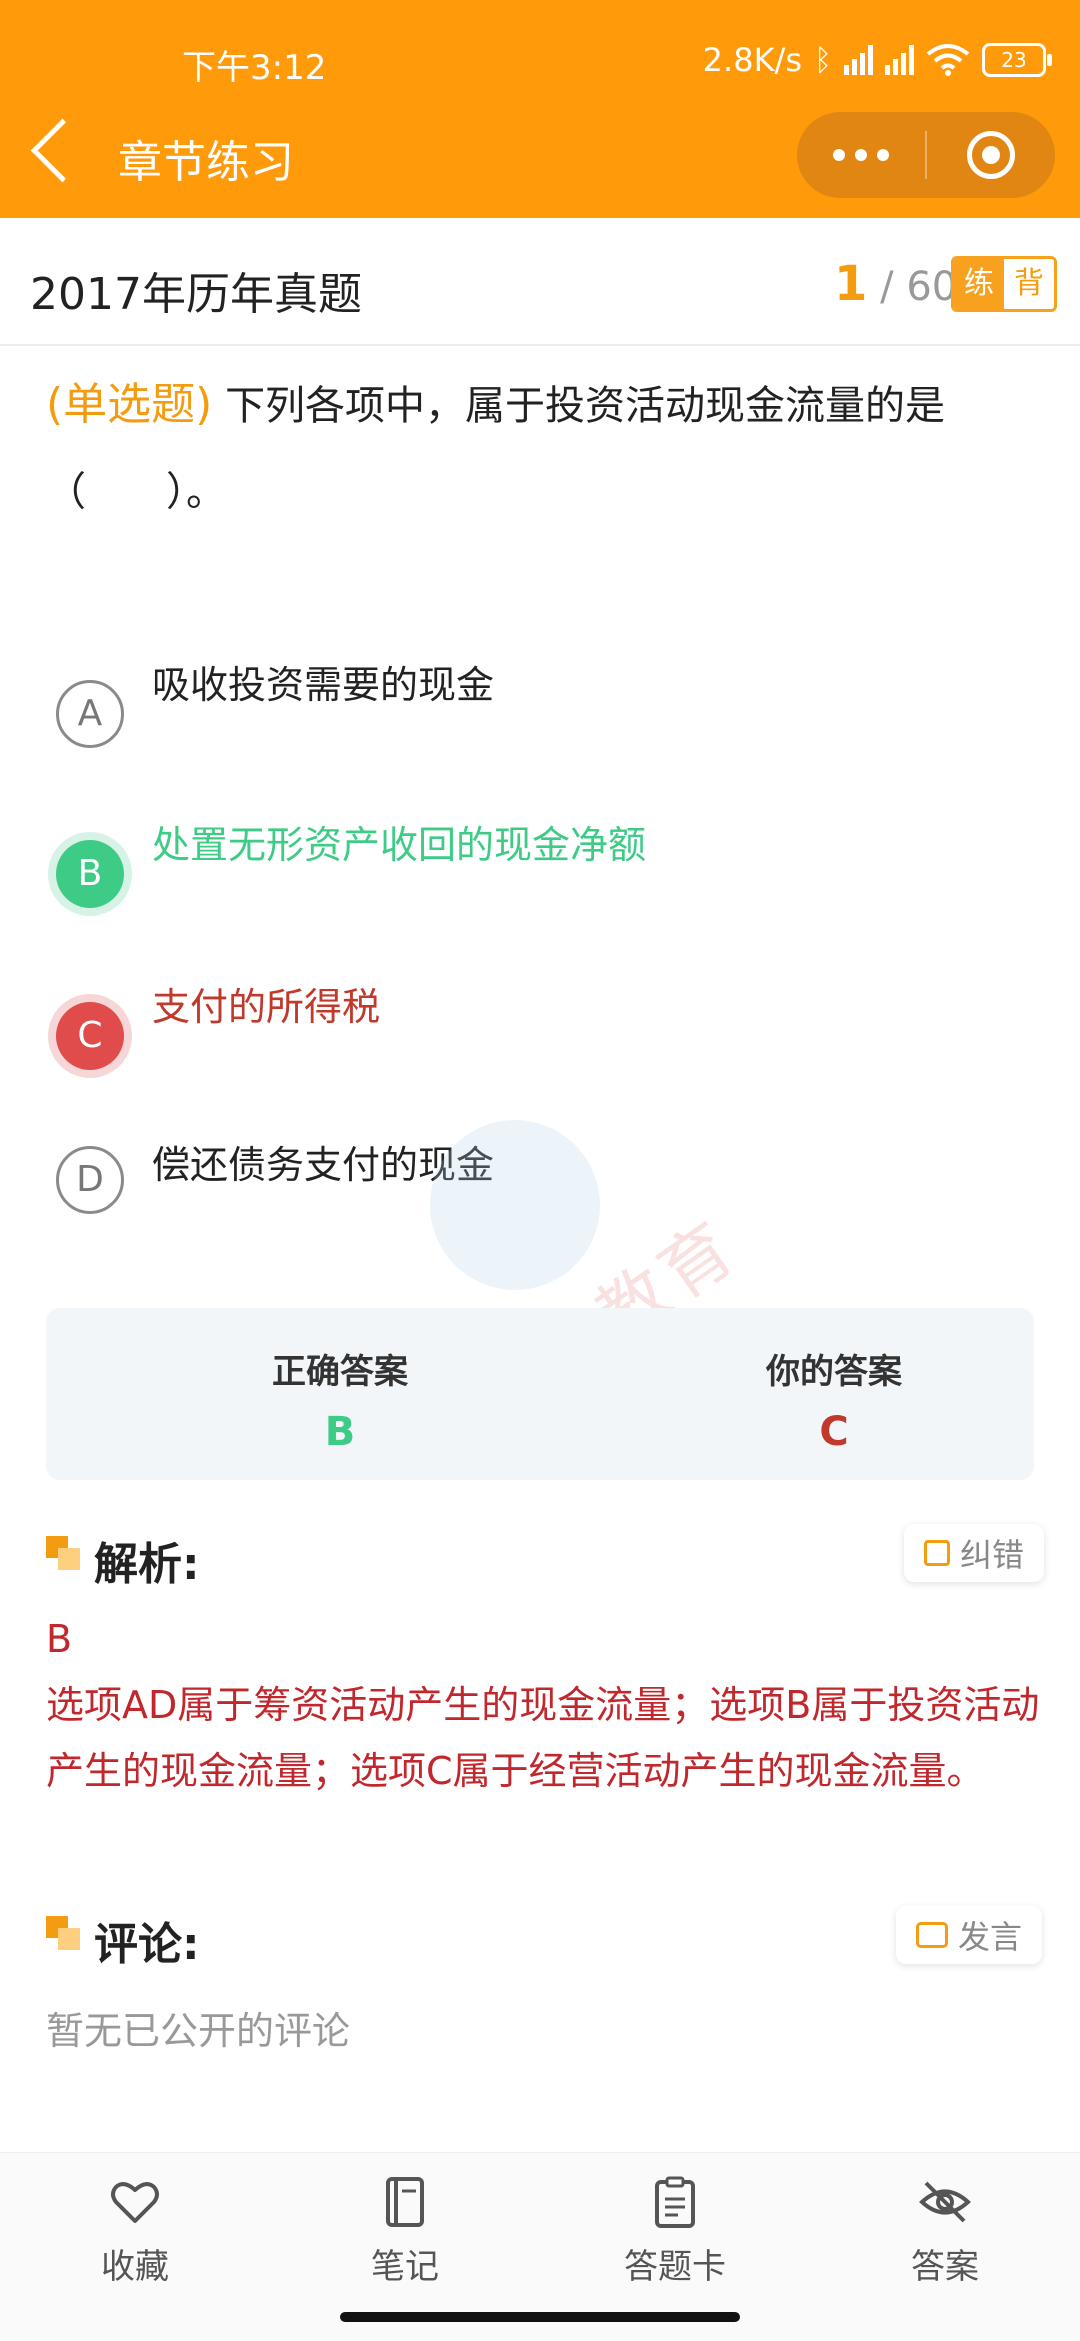 Image resolution: width=1080 pixels, height=2341 pixels. Describe the element at coordinates (340, 1432) in the screenshot. I see `correct-answer-value: B` at that location.